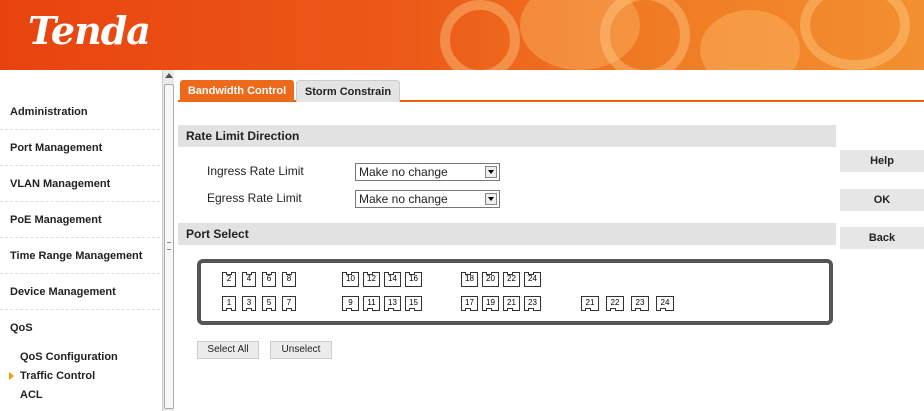 The width and height of the screenshot is (924, 411). I want to click on port-17: 17, so click(469, 303).